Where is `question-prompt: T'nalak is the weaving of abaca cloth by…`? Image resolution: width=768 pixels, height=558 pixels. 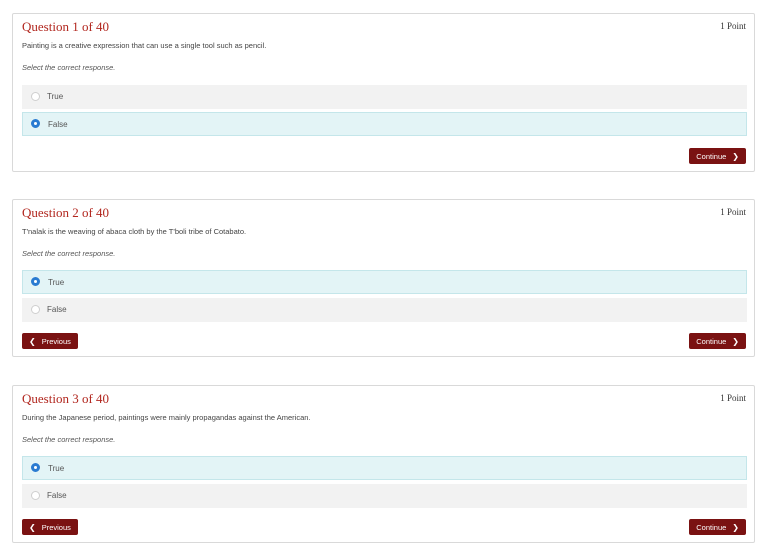
question-prompt: T'nalak is the weaving of abaca cloth by… is located at coordinates (134, 231).